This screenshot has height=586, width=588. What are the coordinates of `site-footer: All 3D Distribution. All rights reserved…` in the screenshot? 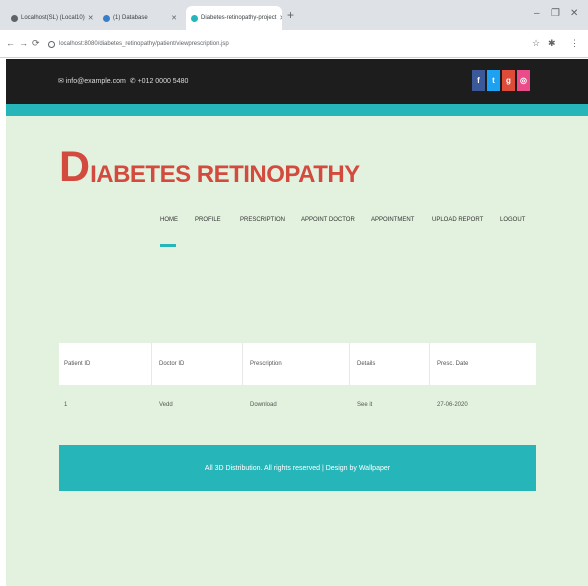 It's located at (297, 468).